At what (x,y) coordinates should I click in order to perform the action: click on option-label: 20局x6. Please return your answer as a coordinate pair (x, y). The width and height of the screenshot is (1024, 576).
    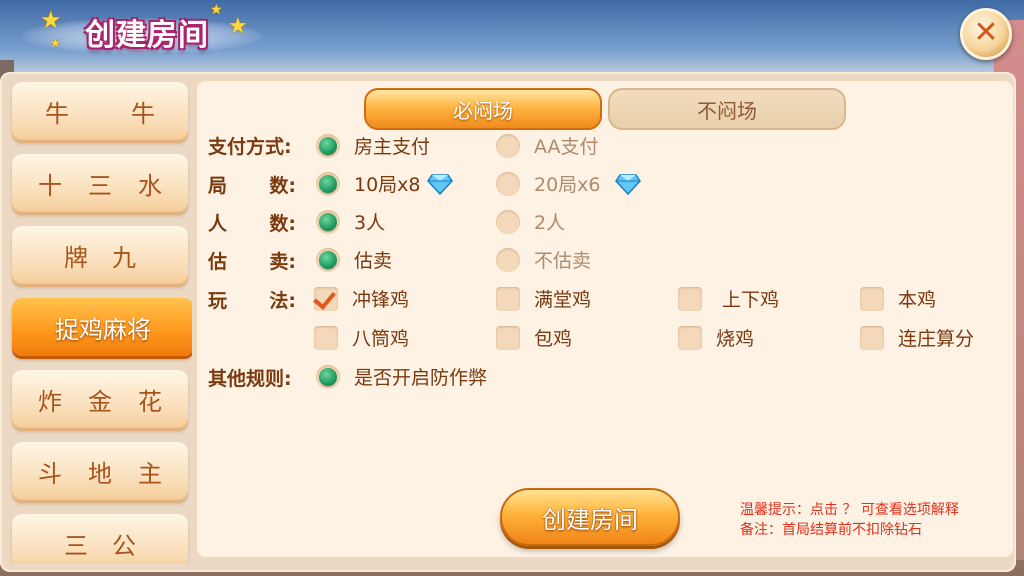
    Looking at the image, I should click on (567, 185).